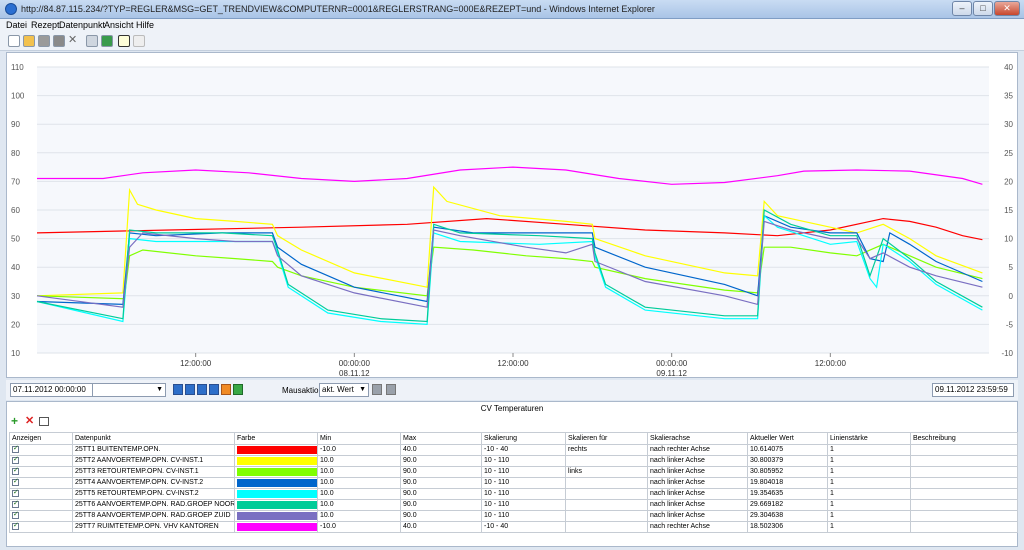 The height and width of the screenshot is (550, 1024). I want to click on end-date-input: 09.11.2012 23:59:59, so click(973, 390).